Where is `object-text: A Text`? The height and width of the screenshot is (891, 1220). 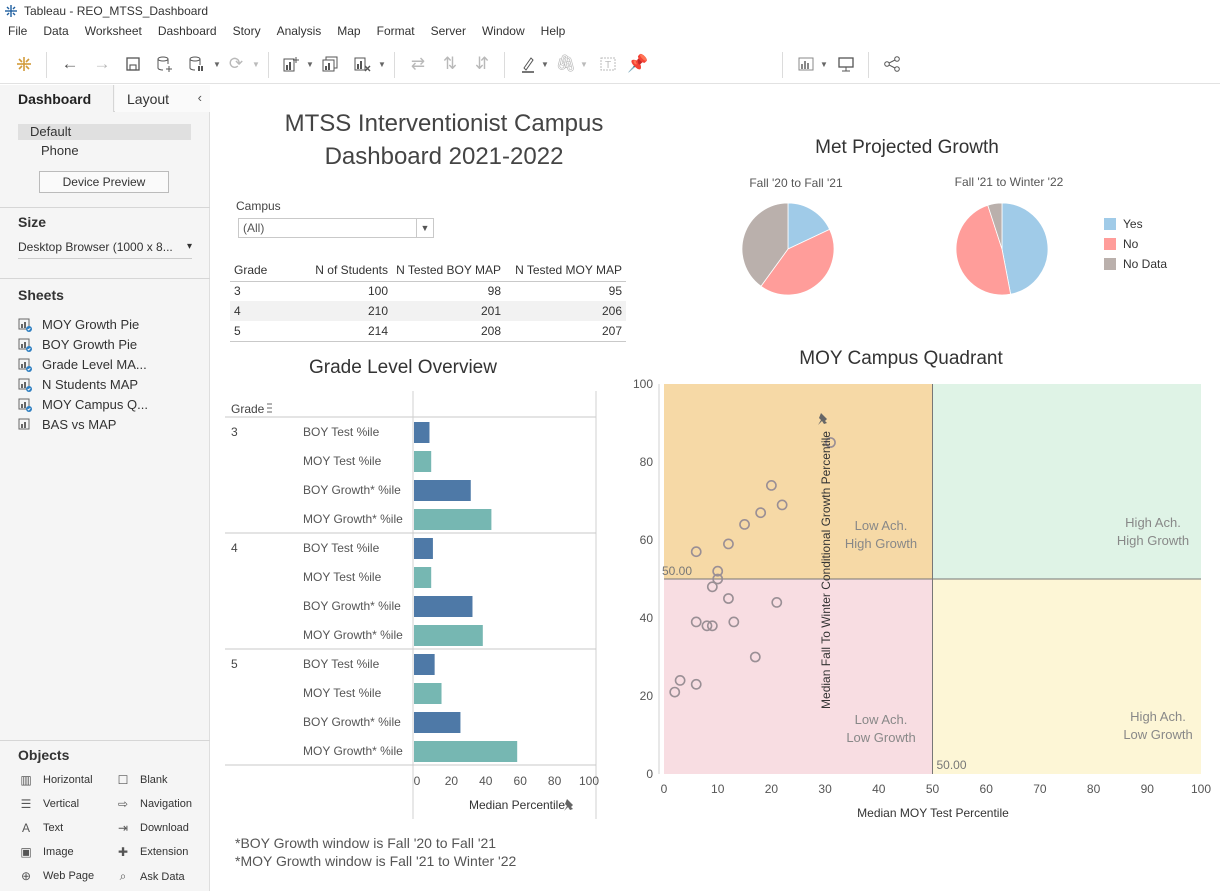
object-text: A Text is located at coordinates (40, 828).